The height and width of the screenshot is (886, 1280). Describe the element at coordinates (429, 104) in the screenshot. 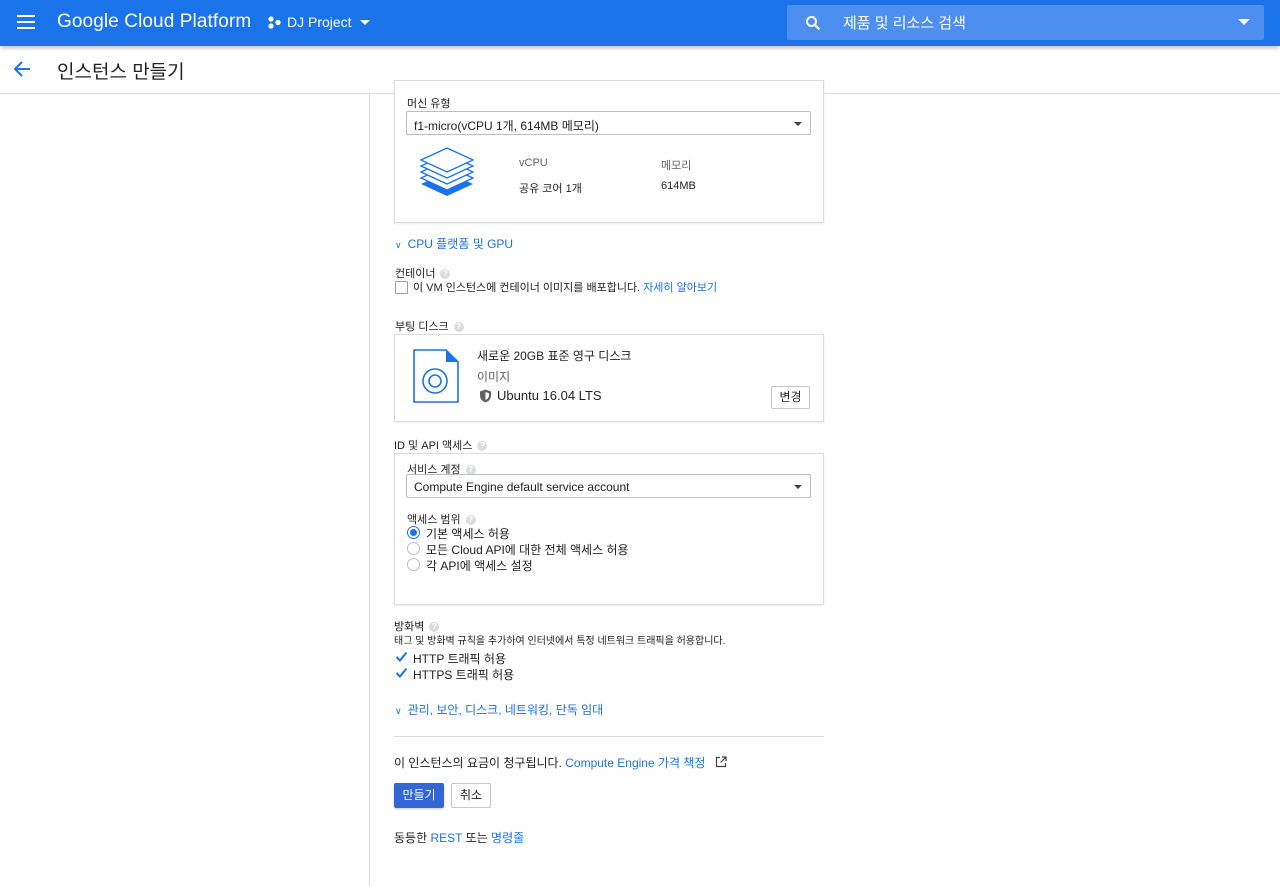

I see `machine-type-label: 머신 유형` at that location.